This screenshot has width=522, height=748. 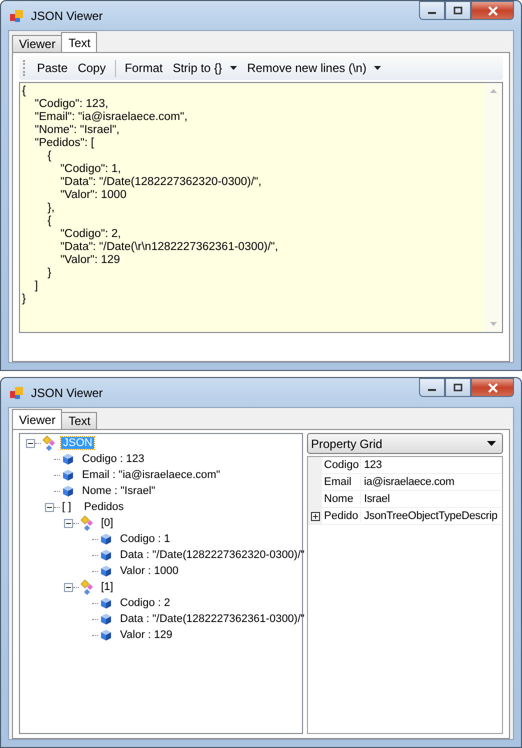 I want to click on property-name: Nome, so click(x=341, y=499).